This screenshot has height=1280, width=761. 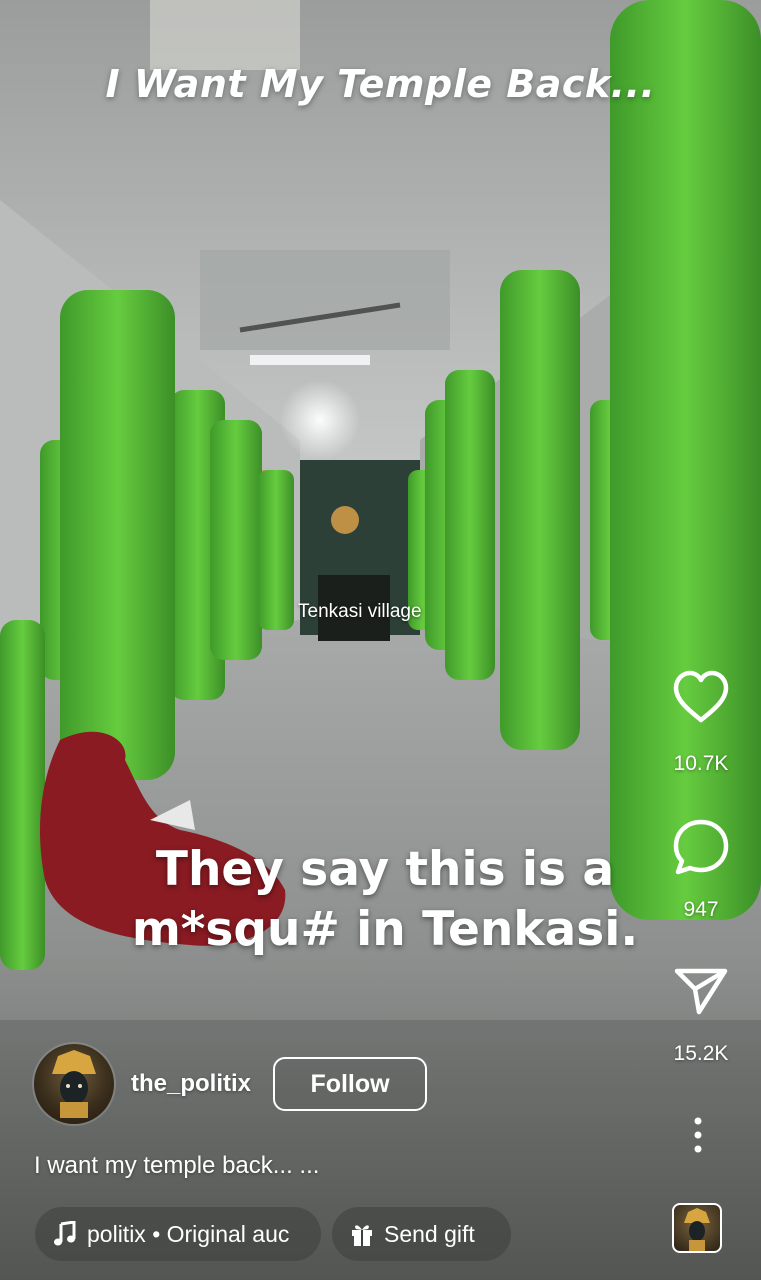 I want to click on gift-icon, so click(x=362, y=1235).